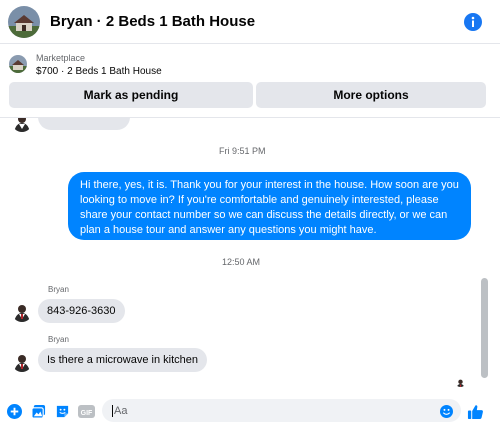 The width and height of the screenshot is (500, 426). I want to click on photo-icon, so click(38, 411).